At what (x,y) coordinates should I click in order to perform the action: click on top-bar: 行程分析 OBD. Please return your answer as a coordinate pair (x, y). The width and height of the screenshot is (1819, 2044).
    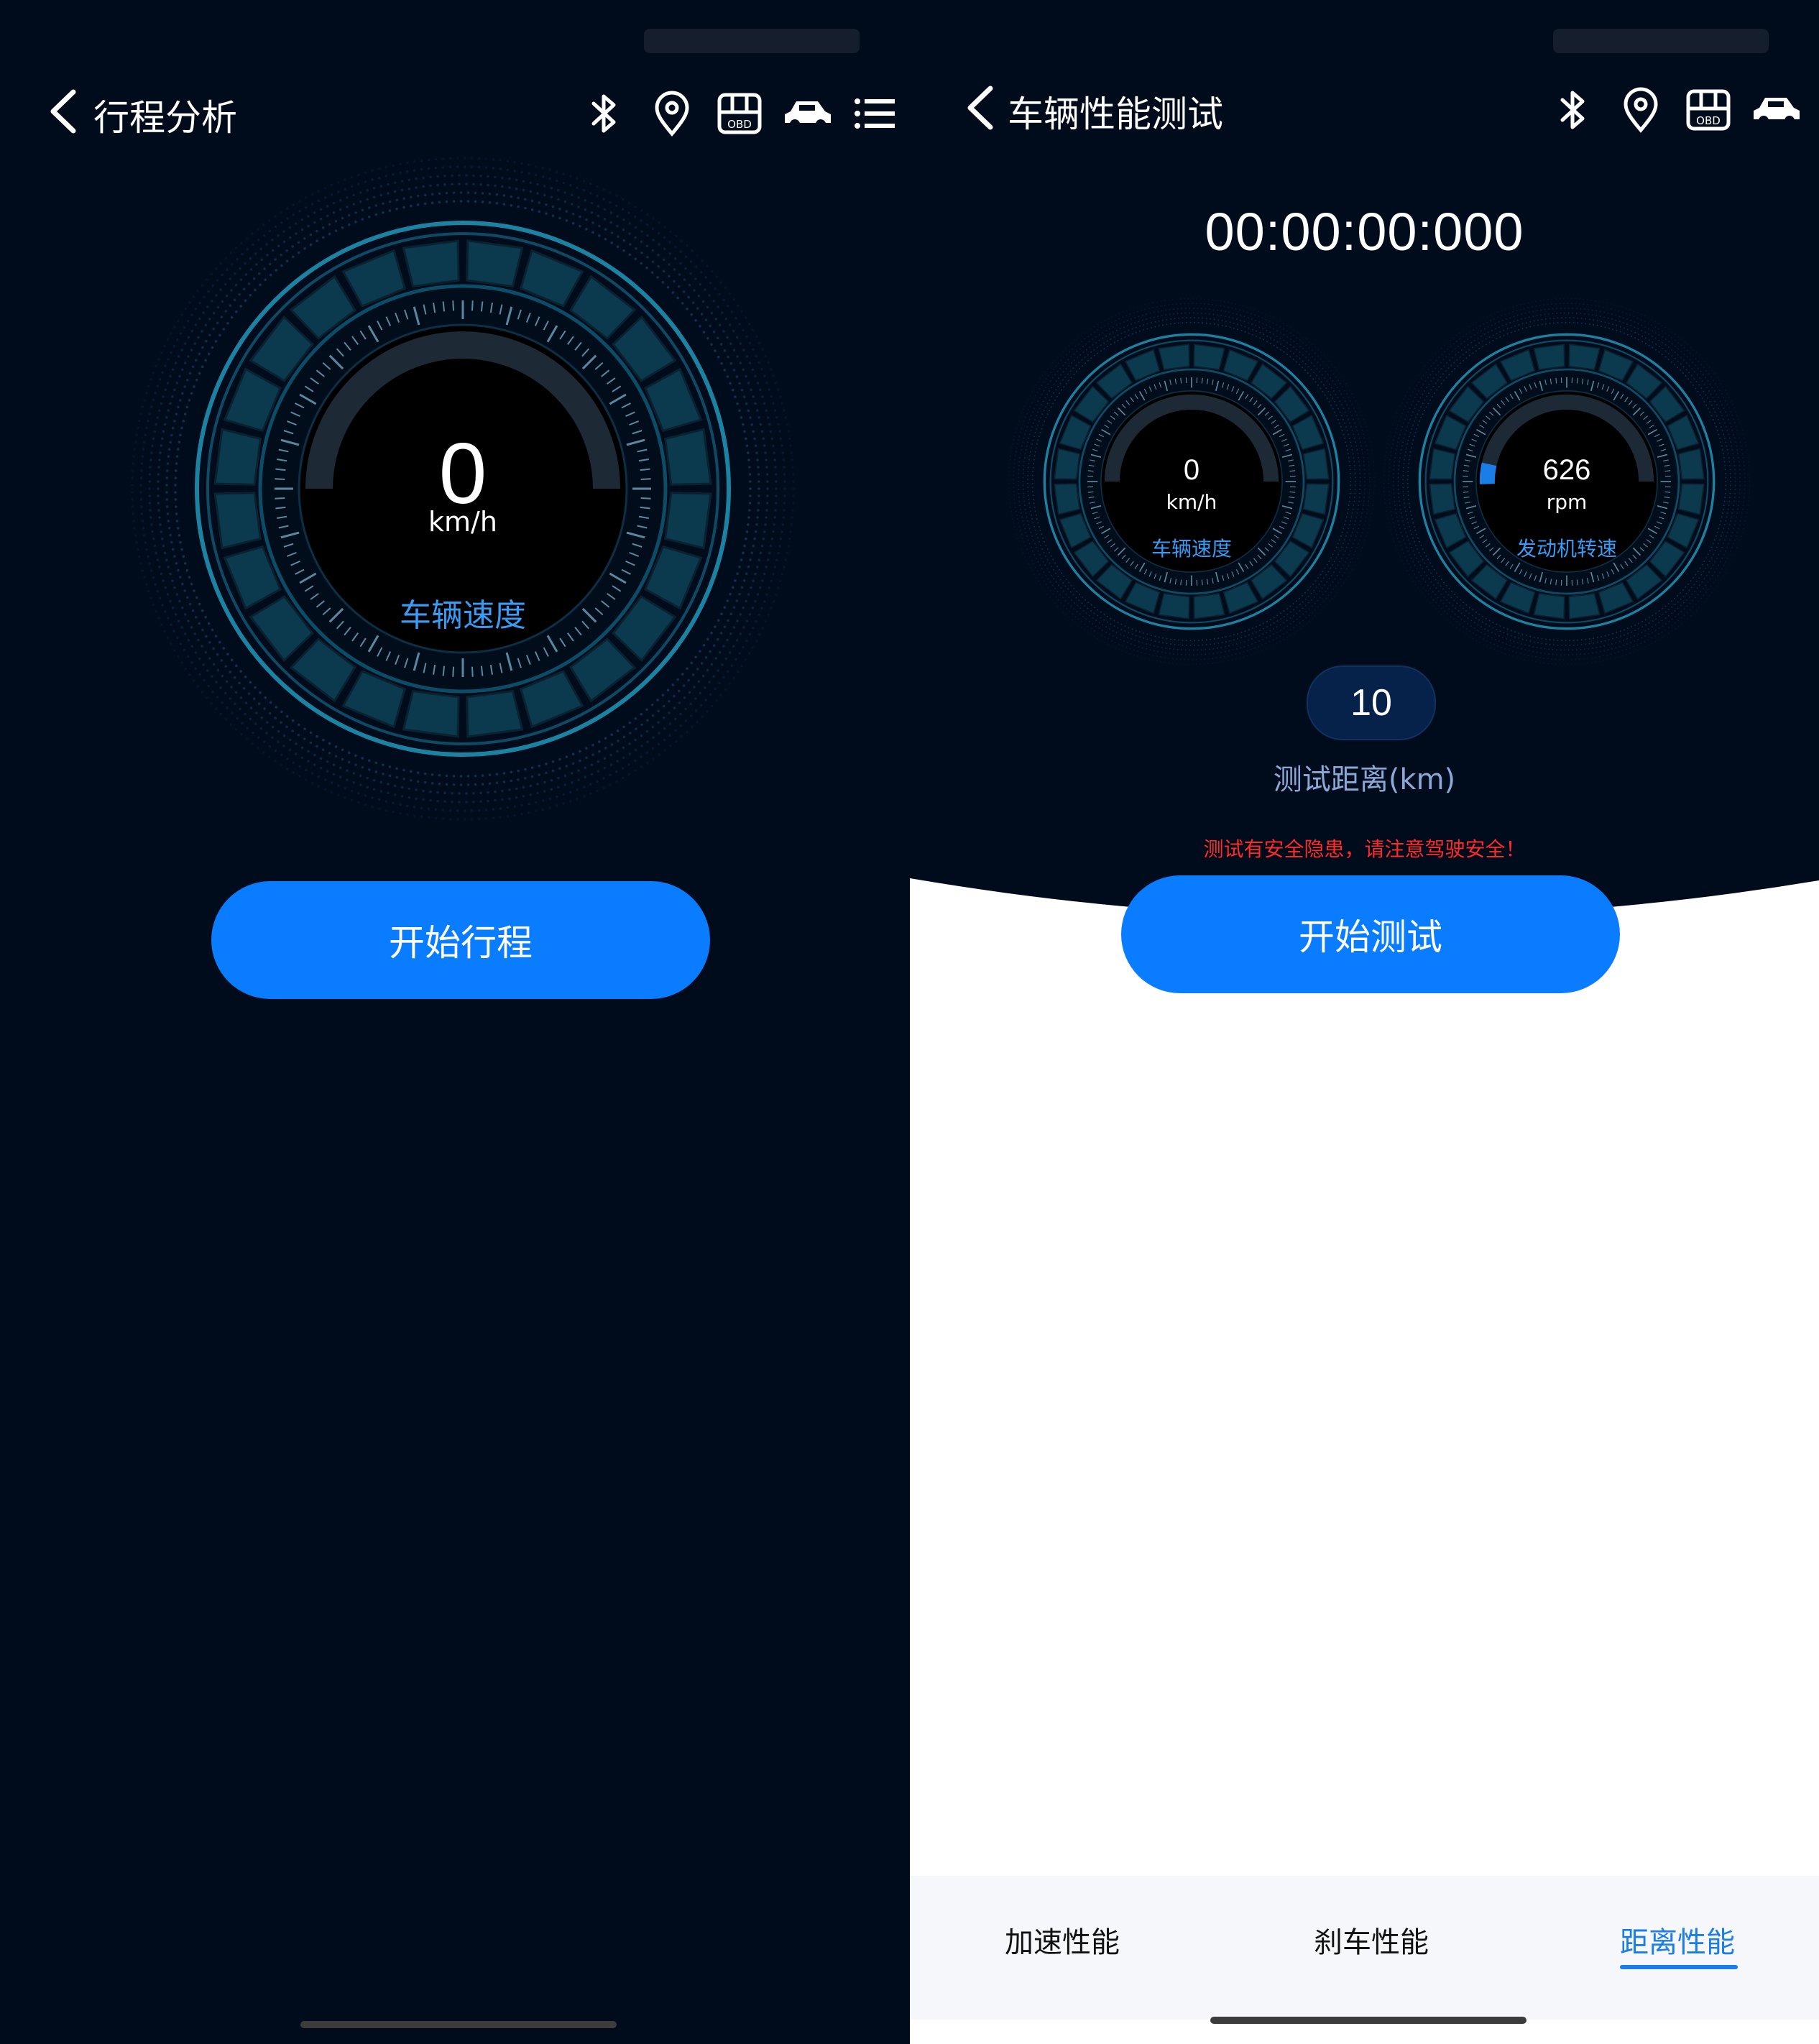
    Looking at the image, I should click on (455, 111).